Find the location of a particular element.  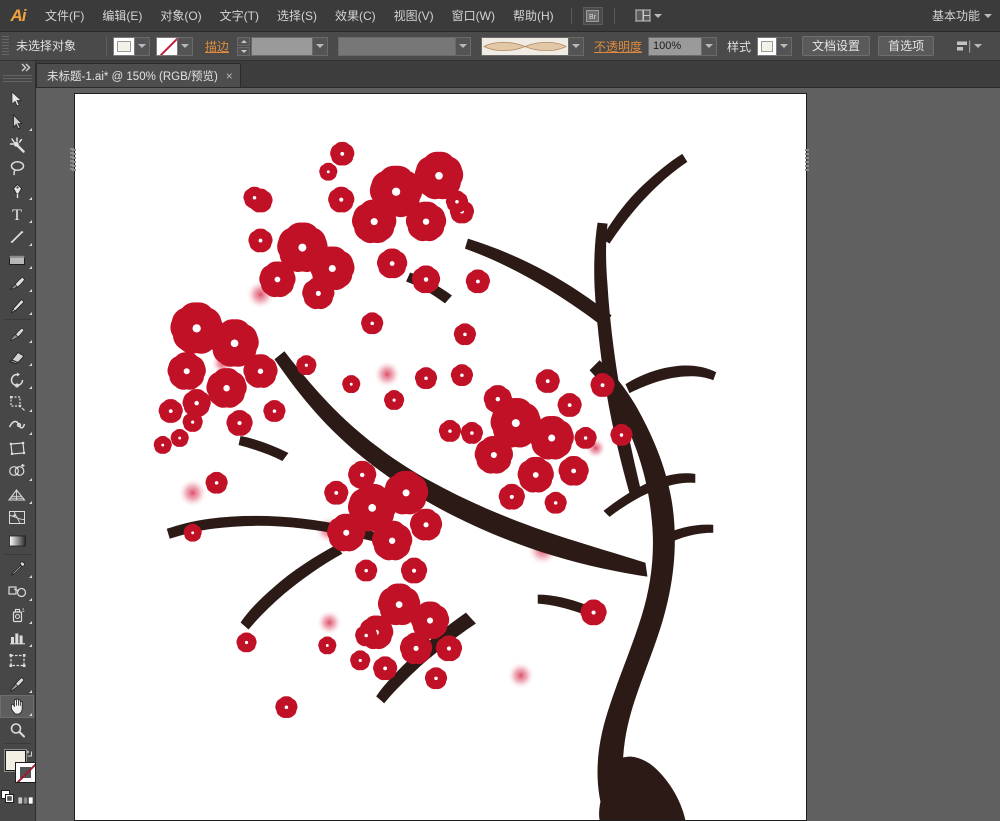

opacity-dropdown is located at coordinates (710, 46).